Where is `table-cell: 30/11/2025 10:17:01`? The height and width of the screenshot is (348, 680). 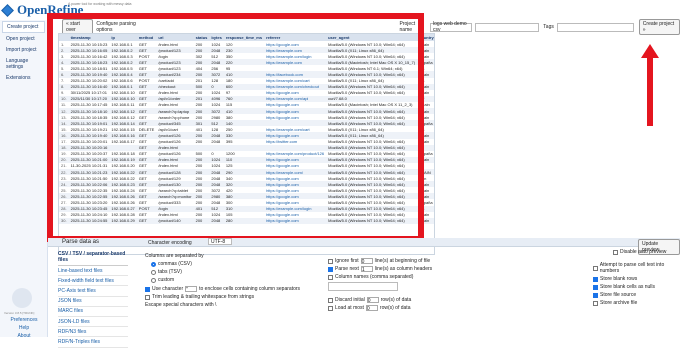 table-cell: 30/11/2025 10:17:01 is located at coordinates (88, 93).